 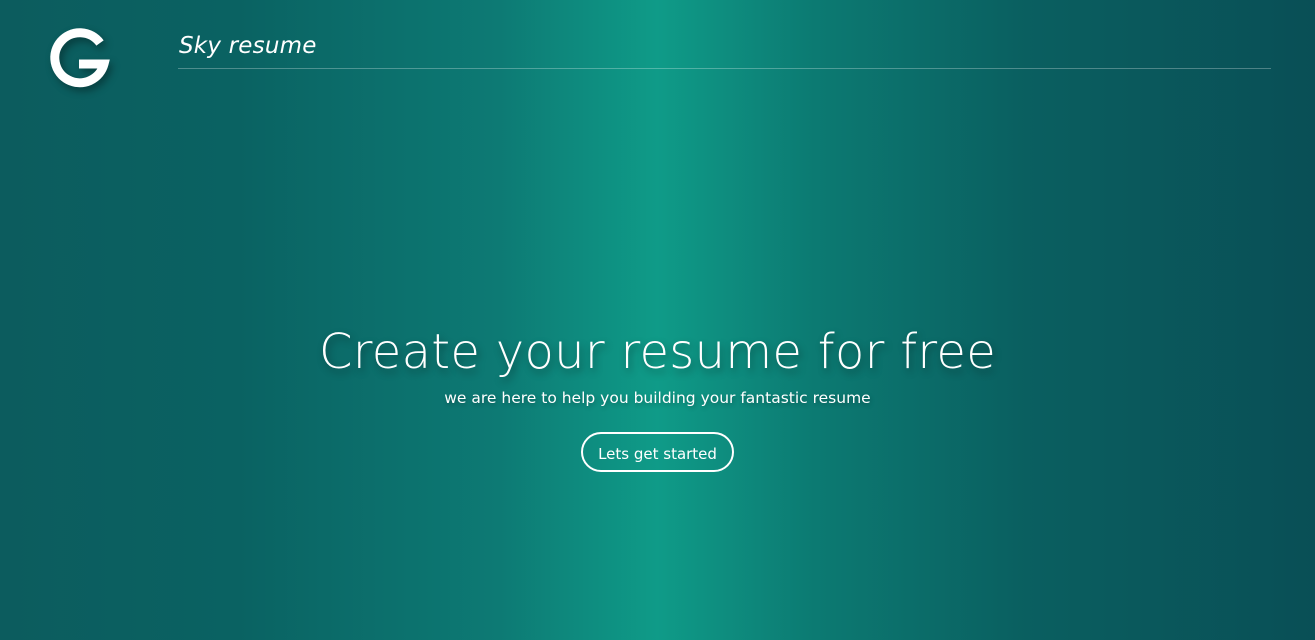 What do you see at coordinates (657, 452) in the screenshot?
I see `get-started-button: Lets get started` at bounding box center [657, 452].